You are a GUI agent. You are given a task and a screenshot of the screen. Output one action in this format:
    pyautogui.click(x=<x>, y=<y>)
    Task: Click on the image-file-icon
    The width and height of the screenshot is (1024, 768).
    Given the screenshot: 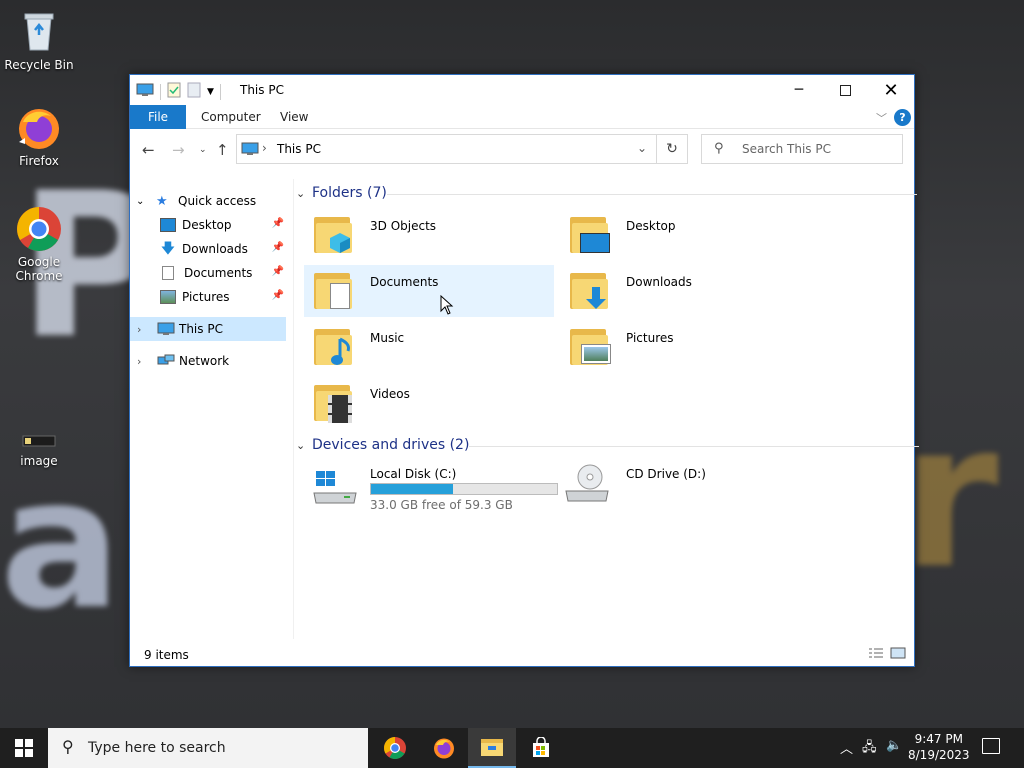 What is the action you would take?
    pyautogui.click(x=39, y=442)
    